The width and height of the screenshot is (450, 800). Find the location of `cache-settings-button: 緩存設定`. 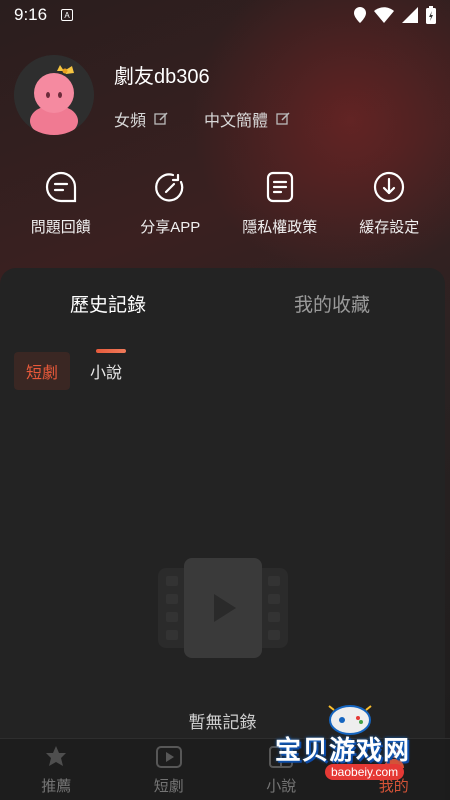

cache-settings-button: 緩存設定 is located at coordinates (389, 203).